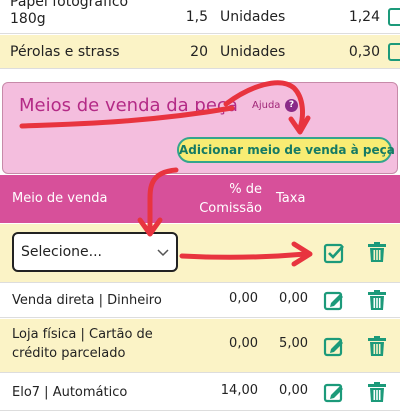  Describe the element at coordinates (60, 198) in the screenshot. I see `header-sale-method: Meio de venda` at that location.